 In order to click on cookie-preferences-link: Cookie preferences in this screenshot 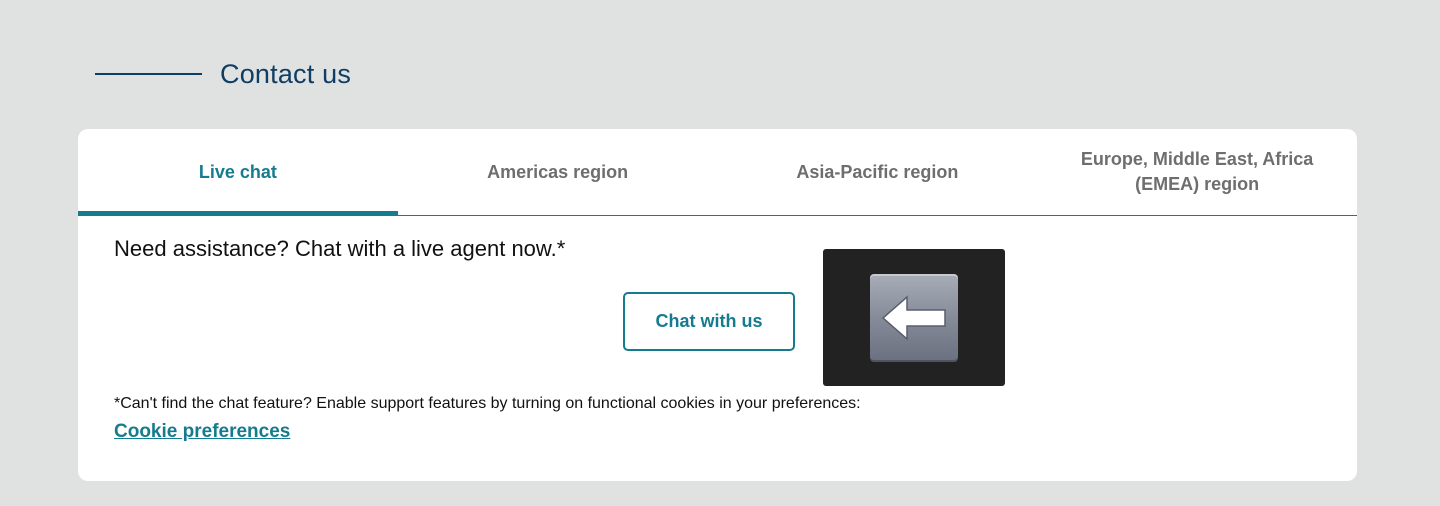, I will do `click(202, 432)`.